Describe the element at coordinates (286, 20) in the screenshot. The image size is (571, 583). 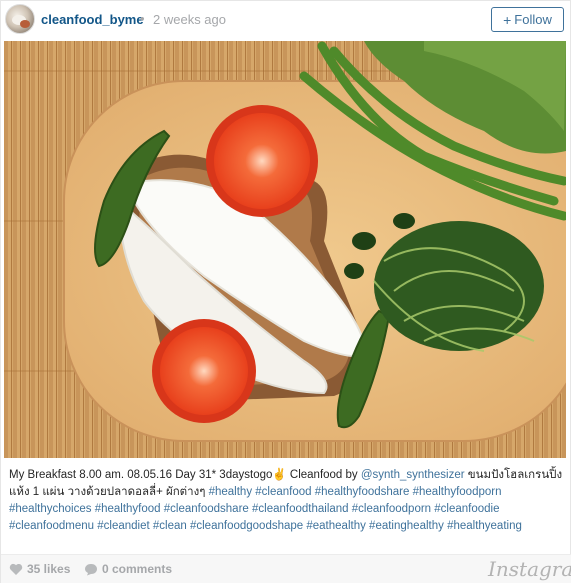
I see `post-header: cleanfood_byme • 2 weeks ago + Follow` at that location.